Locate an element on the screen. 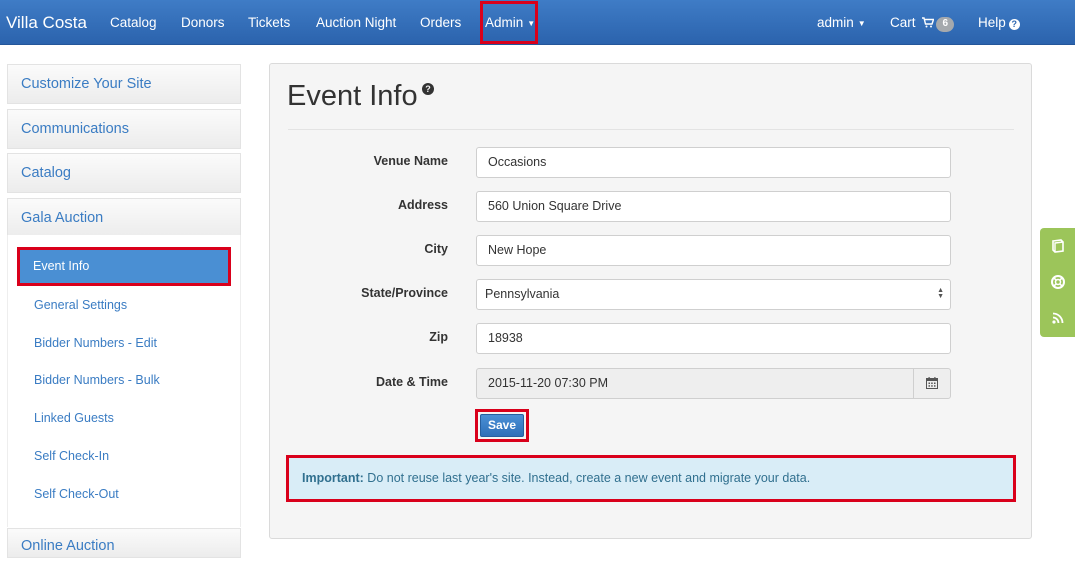  datetime-value: 2015-11-20 07:30 PM is located at coordinates (548, 383).